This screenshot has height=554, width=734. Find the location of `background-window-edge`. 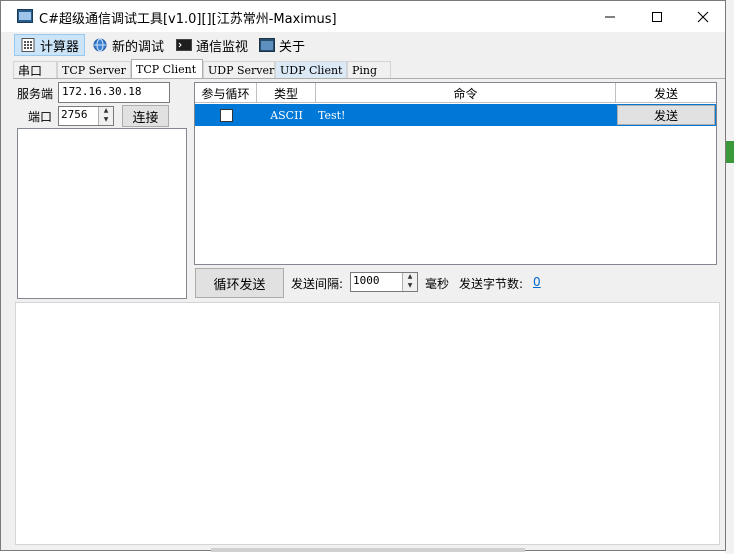

background-window-edge is located at coordinates (729, 277).